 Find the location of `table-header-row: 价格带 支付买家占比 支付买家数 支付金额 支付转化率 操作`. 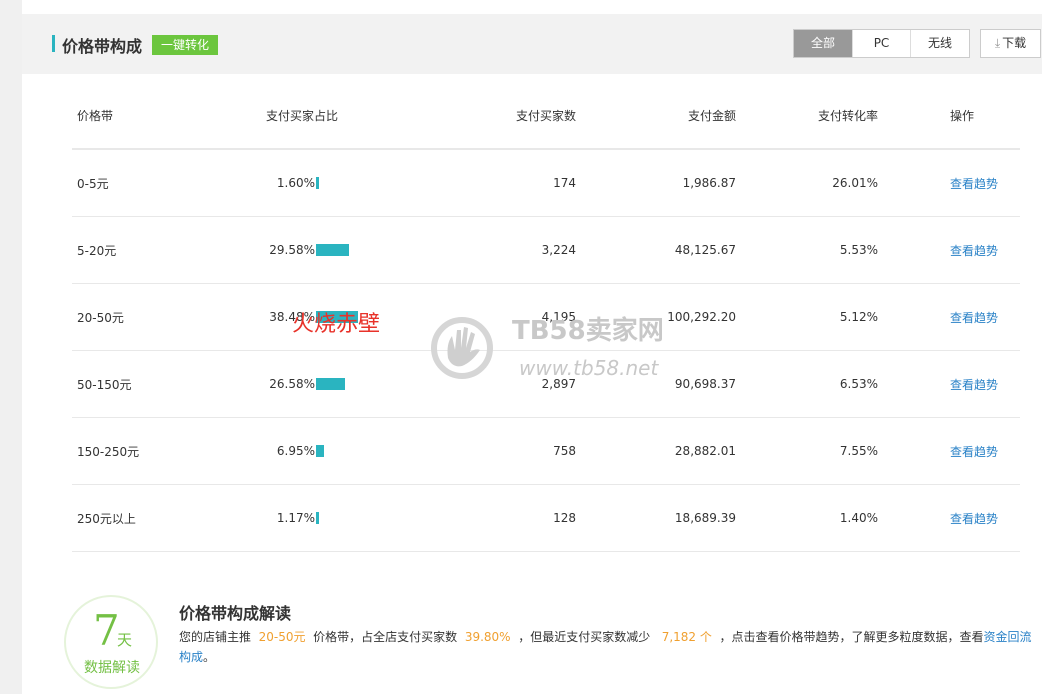

table-header-row: 价格带 支付买家占比 支付买家数 支付金额 支付转化率 操作 is located at coordinates (546, 116).